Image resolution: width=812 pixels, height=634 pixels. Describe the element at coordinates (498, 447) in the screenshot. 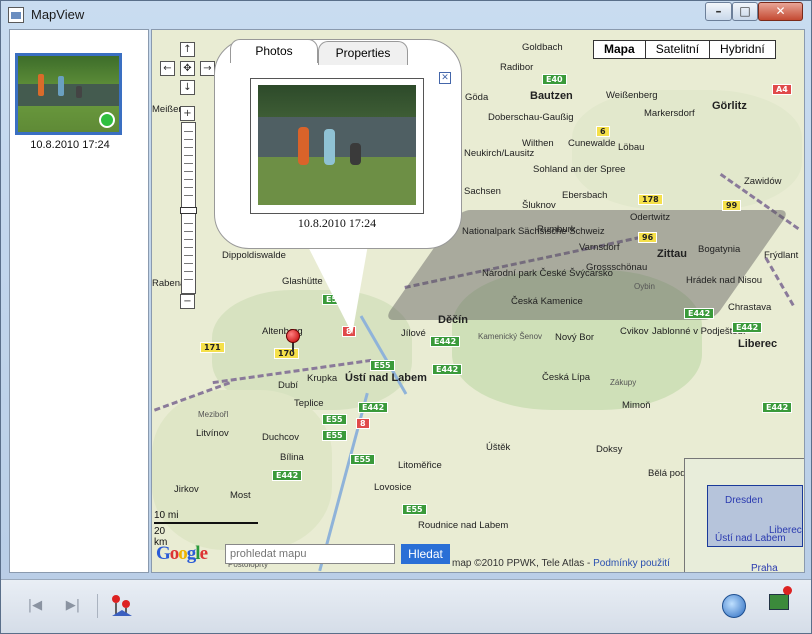

I see `place-label: Úštěk` at that location.